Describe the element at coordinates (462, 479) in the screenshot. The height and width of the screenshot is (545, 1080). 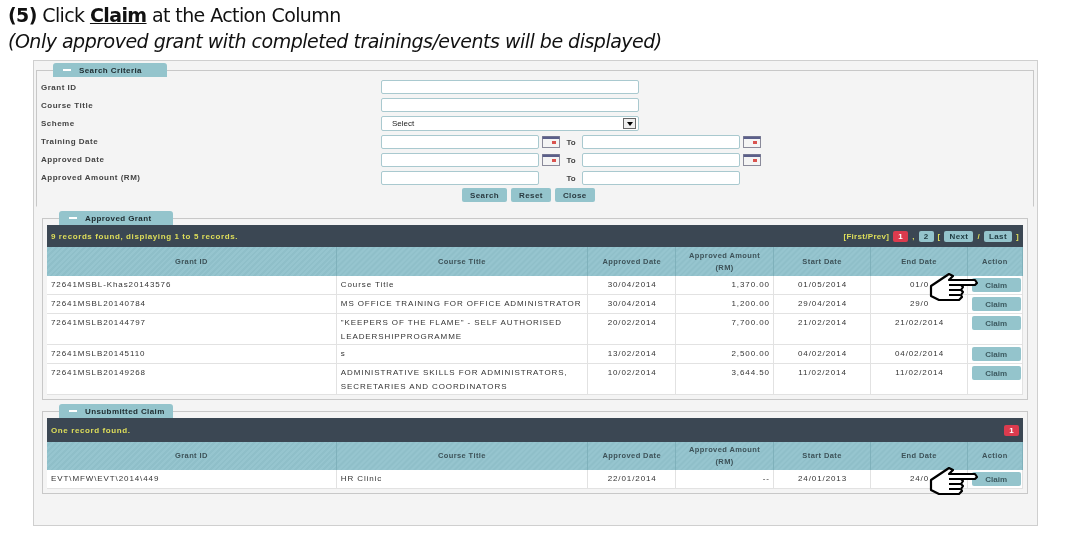
I see `table-cell: HR Clinic` at that location.